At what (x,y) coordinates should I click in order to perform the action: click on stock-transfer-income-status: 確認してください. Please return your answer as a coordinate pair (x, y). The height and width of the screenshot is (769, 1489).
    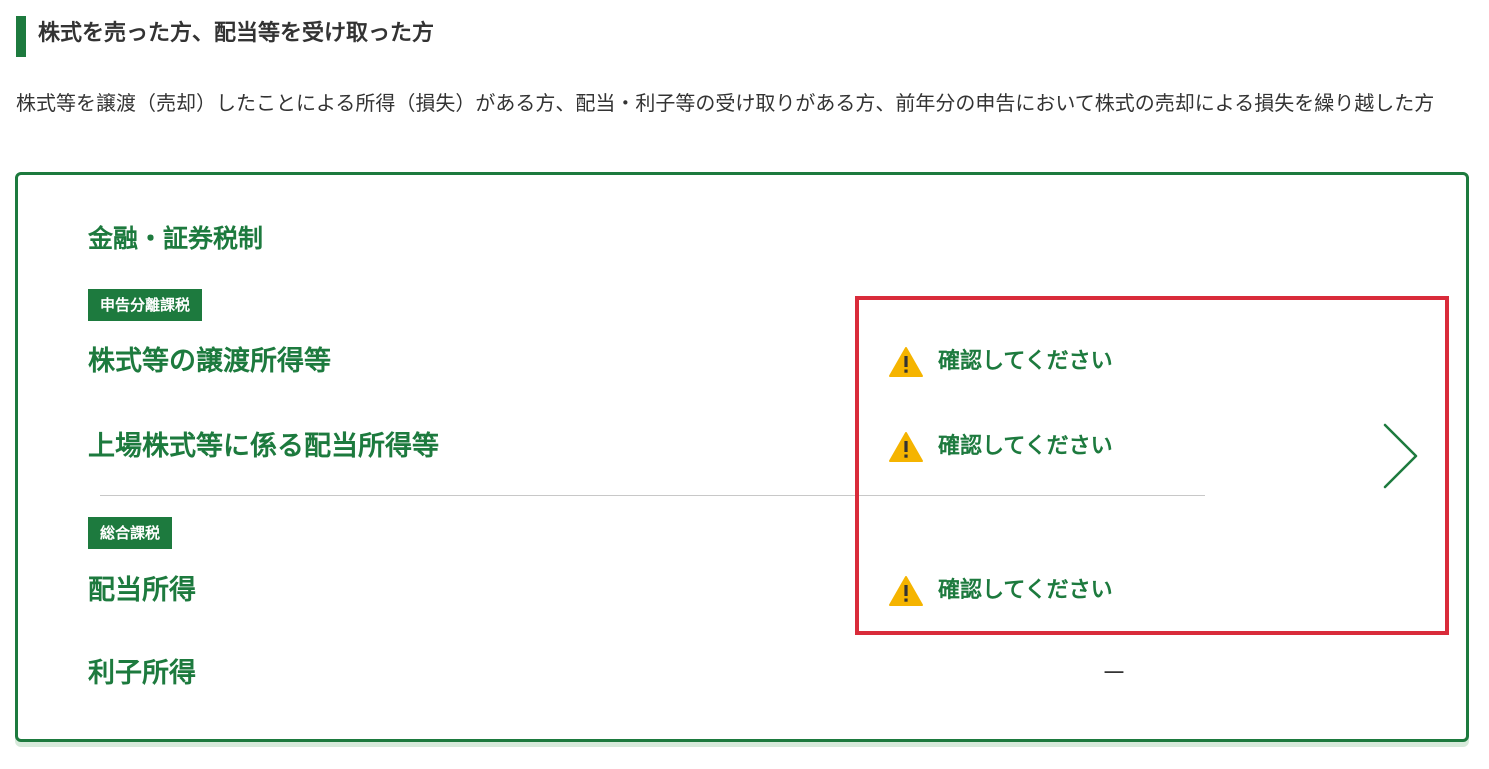
    Looking at the image, I should click on (1000, 362).